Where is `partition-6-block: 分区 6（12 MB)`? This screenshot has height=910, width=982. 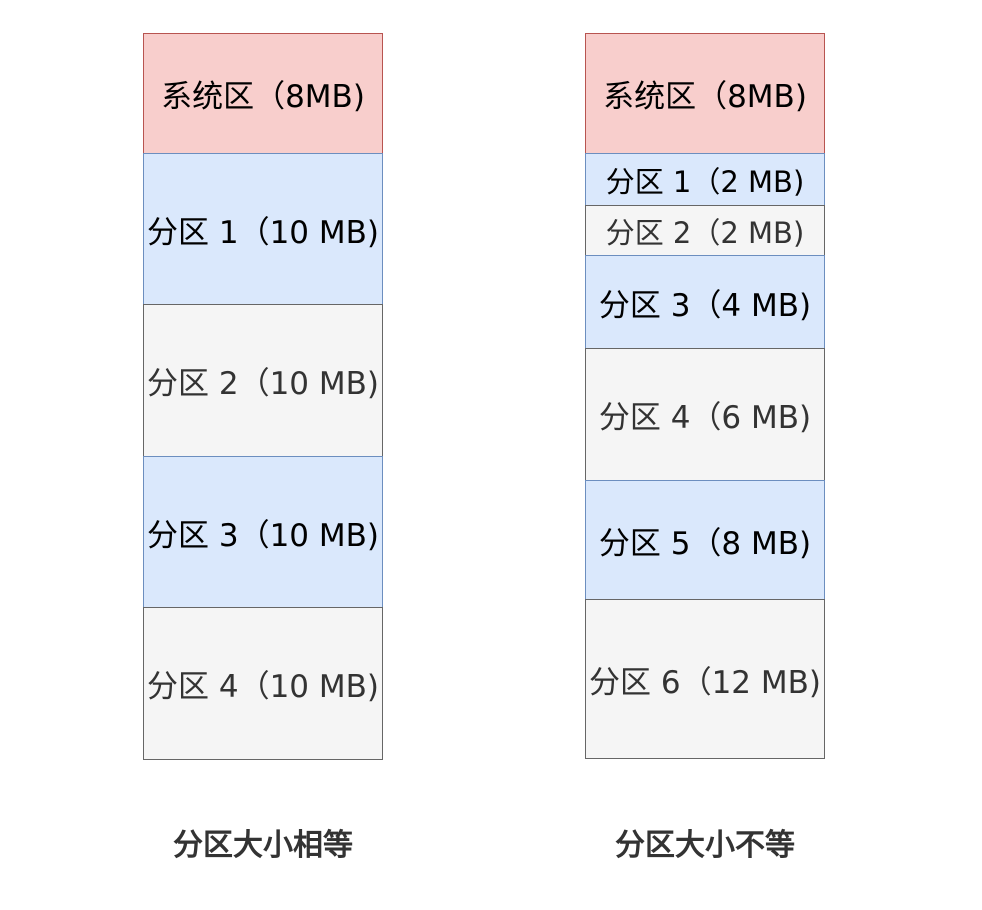 partition-6-block: 分区 6（12 MB) is located at coordinates (705, 679).